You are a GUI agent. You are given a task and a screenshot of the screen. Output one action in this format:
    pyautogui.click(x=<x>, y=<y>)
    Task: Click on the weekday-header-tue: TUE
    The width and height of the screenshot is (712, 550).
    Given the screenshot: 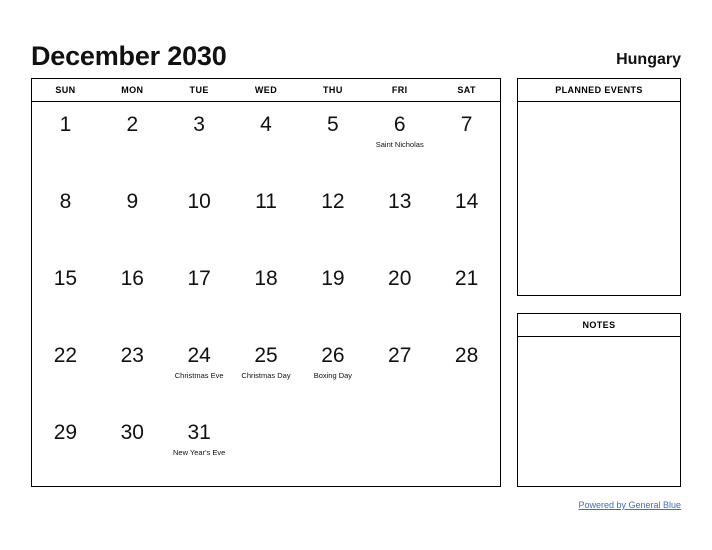 What is the action you would take?
    pyautogui.click(x=199, y=90)
    